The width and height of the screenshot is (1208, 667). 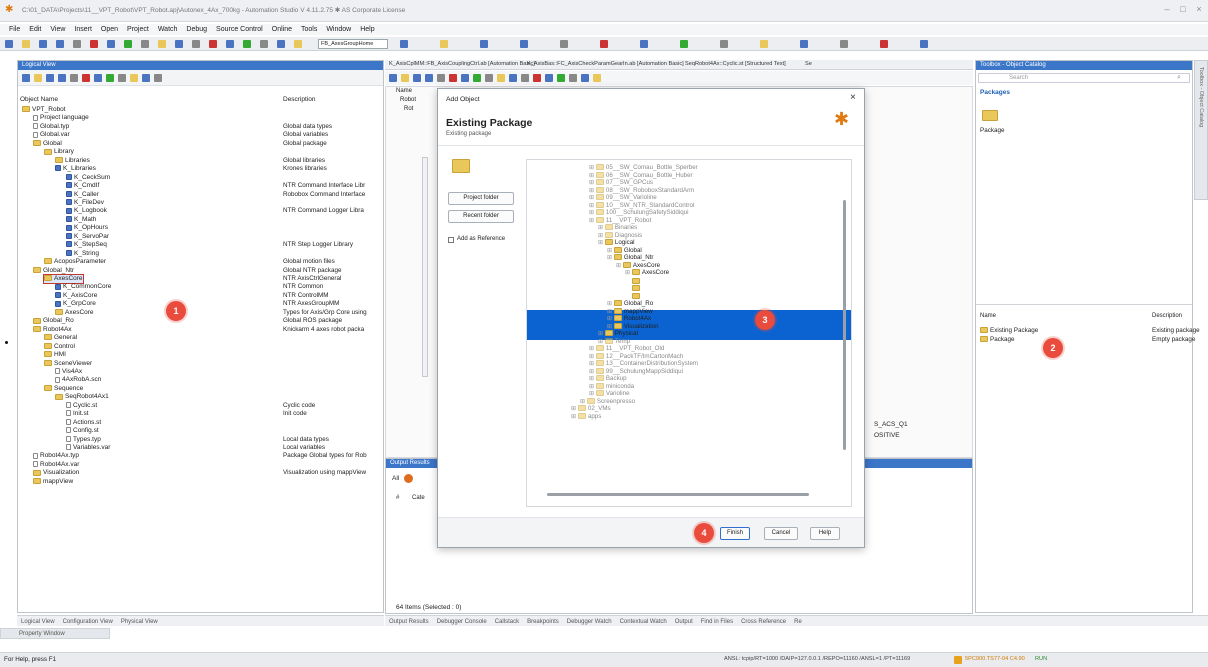 What do you see at coordinates (44, 110) in the screenshot?
I see `tree-item: VPT_Robot` at bounding box center [44, 110].